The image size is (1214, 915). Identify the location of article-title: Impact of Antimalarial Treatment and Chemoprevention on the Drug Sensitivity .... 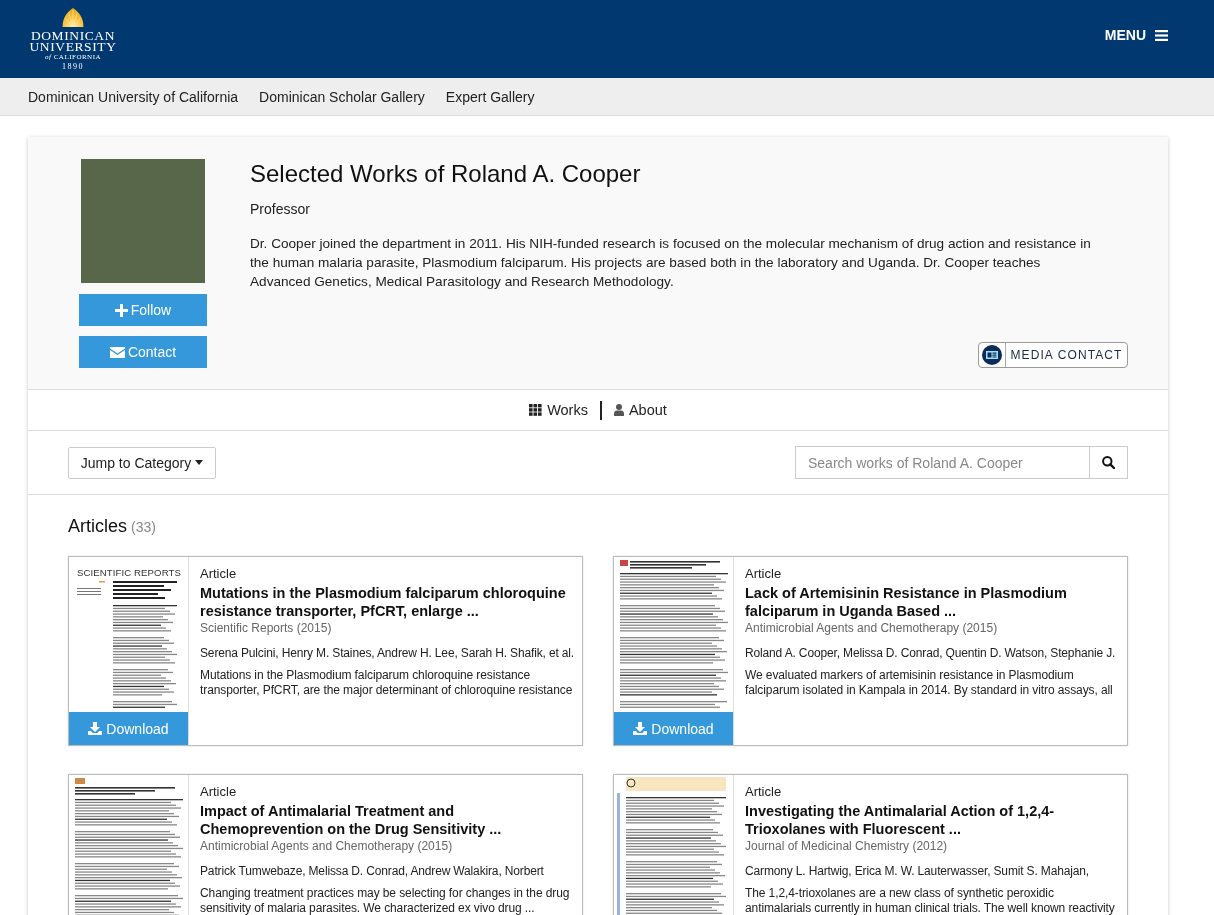
(389, 820).